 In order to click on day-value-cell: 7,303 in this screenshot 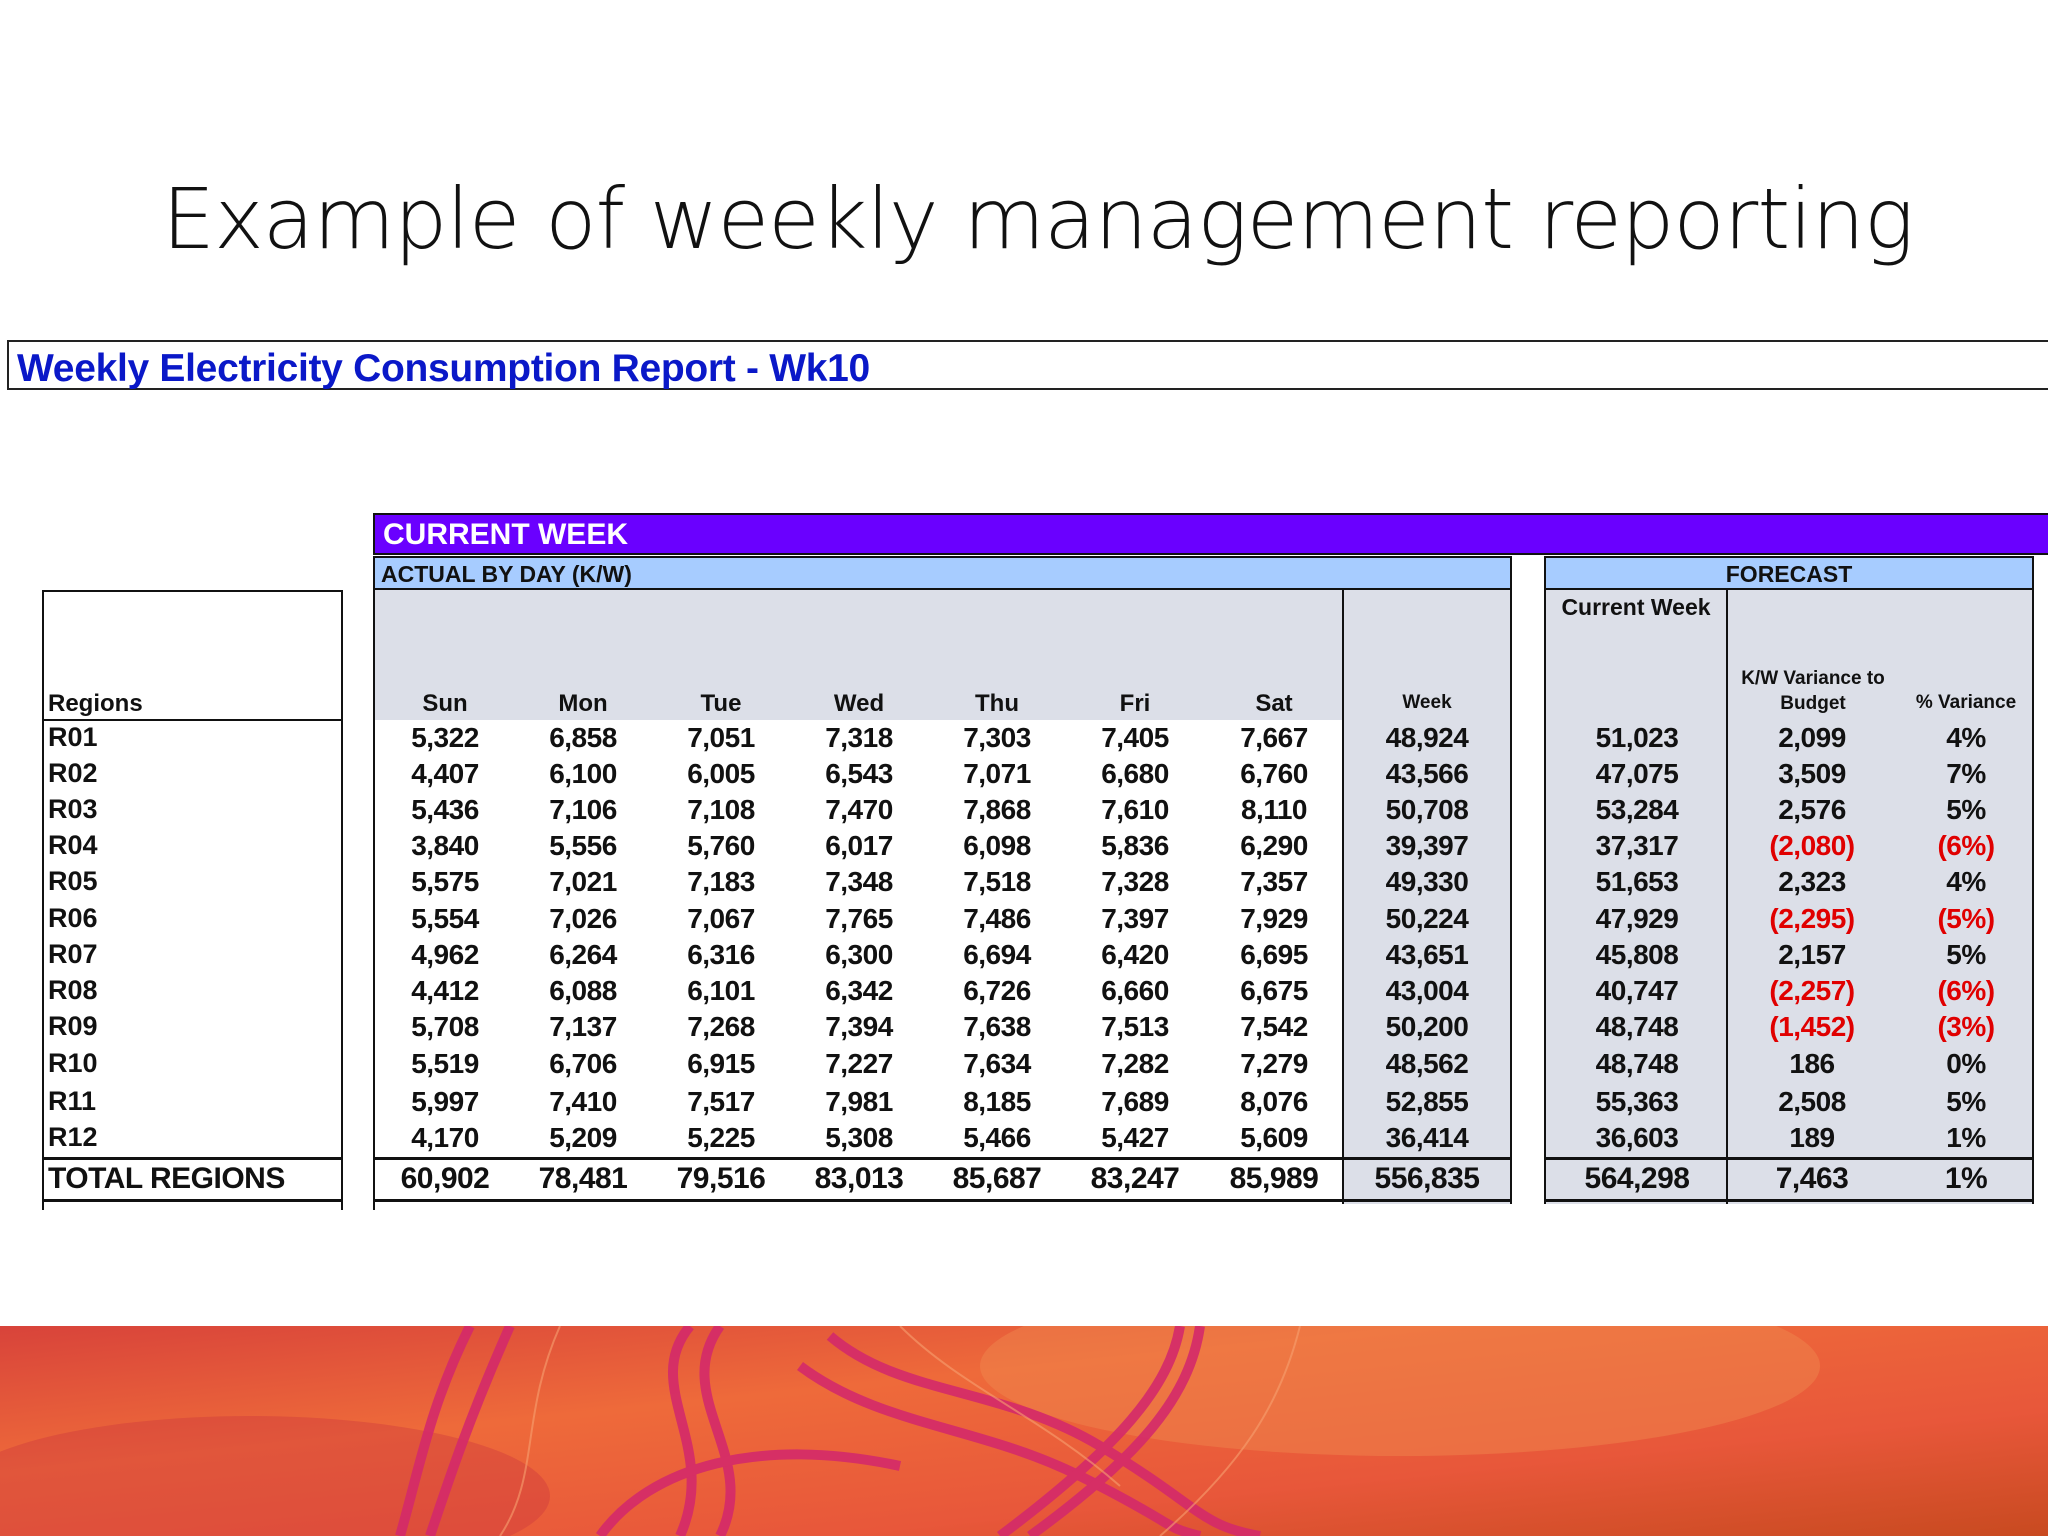, I will do `click(997, 737)`.